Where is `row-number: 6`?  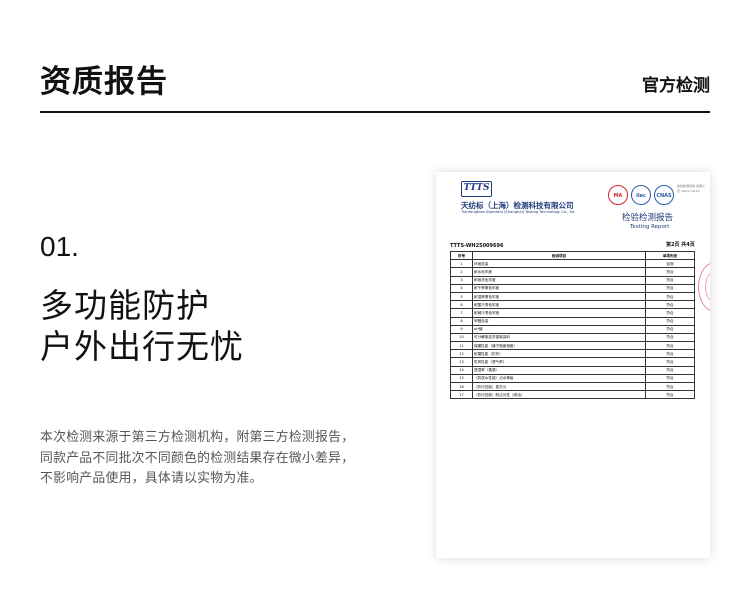 row-number: 6 is located at coordinates (461, 305).